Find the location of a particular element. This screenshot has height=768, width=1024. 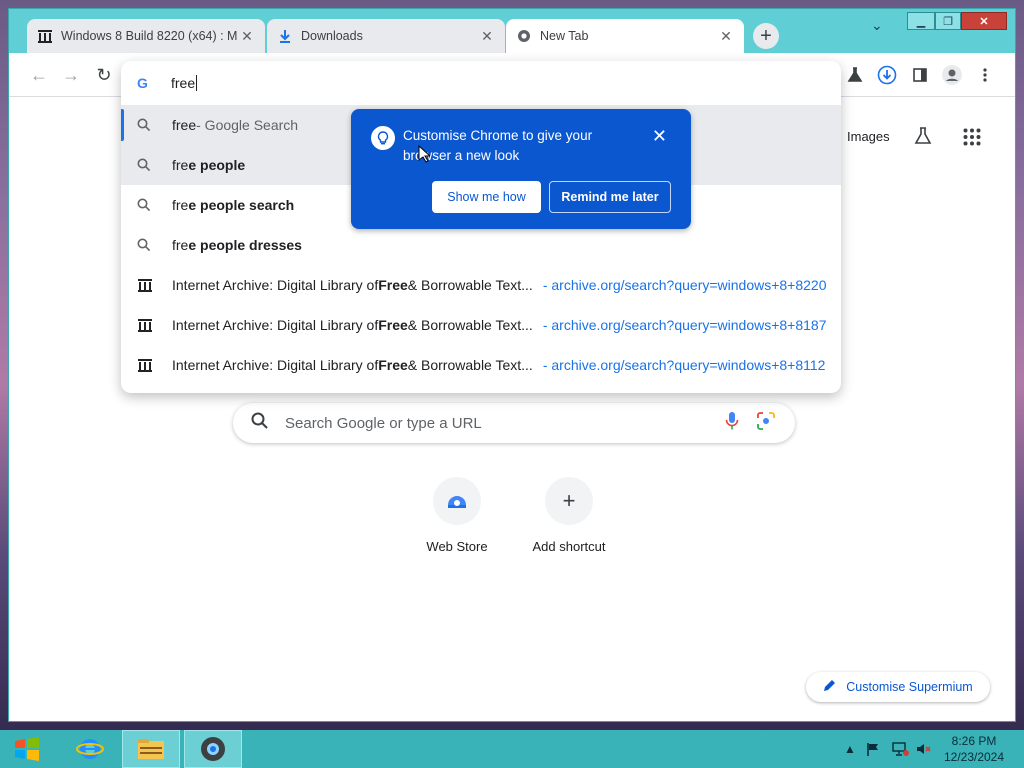

network-icon is located at coordinates (901, 749).